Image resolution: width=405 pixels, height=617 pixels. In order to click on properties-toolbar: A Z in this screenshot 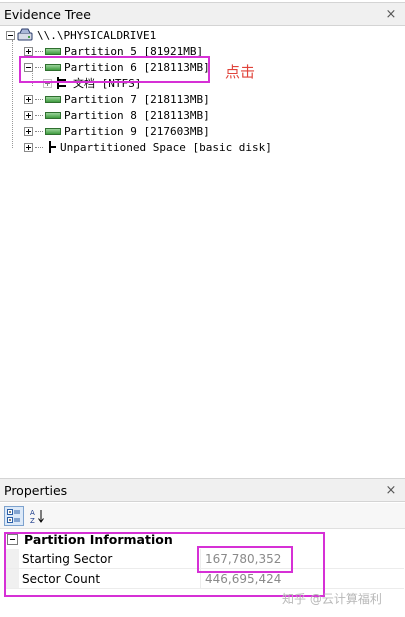, I will do `click(202, 516)`.